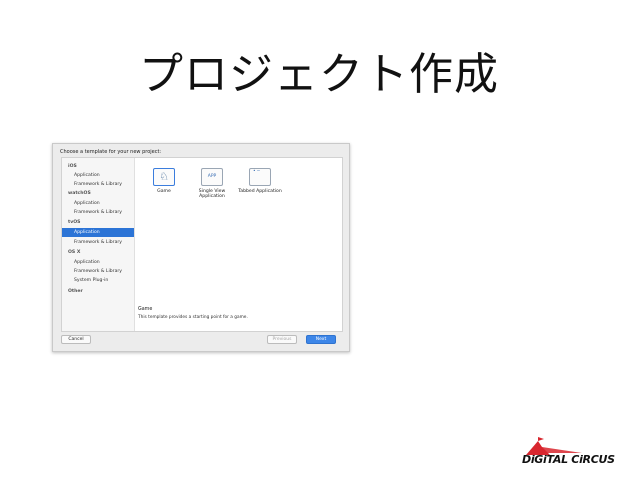 The width and height of the screenshot is (638, 479). Describe the element at coordinates (319, 74) in the screenshot. I see `slide-title: プロジェクト作成` at that location.